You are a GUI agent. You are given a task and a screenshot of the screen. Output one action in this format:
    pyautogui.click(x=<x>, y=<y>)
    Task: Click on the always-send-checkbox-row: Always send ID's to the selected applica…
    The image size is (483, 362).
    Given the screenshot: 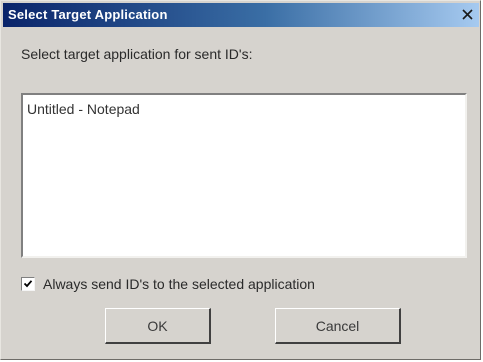 What is the action you would take?
    pyautogui.click(x=168, y=284)
    